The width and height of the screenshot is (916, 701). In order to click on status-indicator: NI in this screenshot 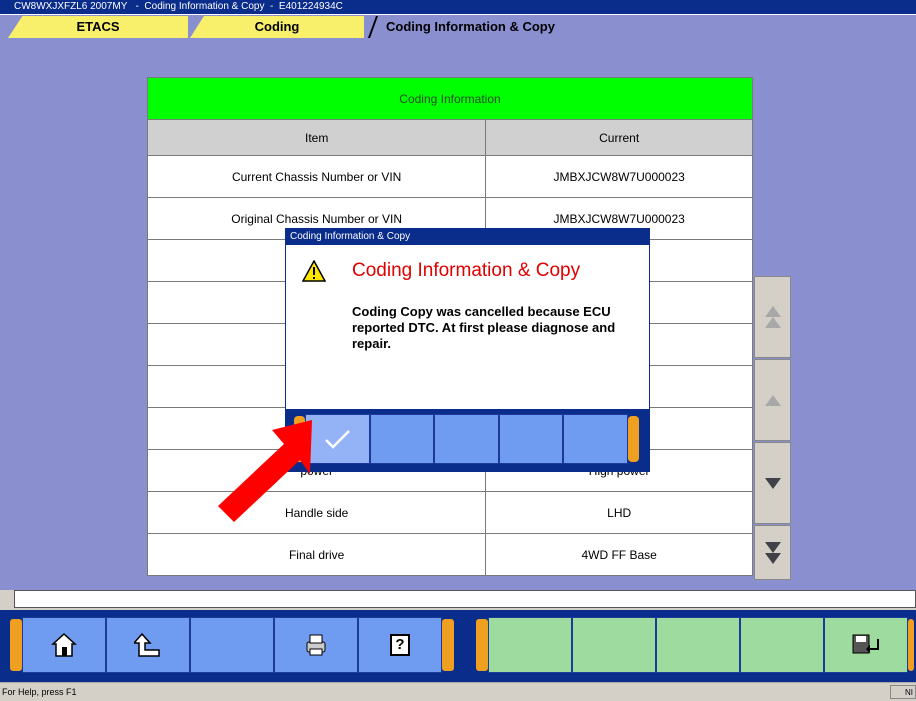, I will do `click(903, 692)`.